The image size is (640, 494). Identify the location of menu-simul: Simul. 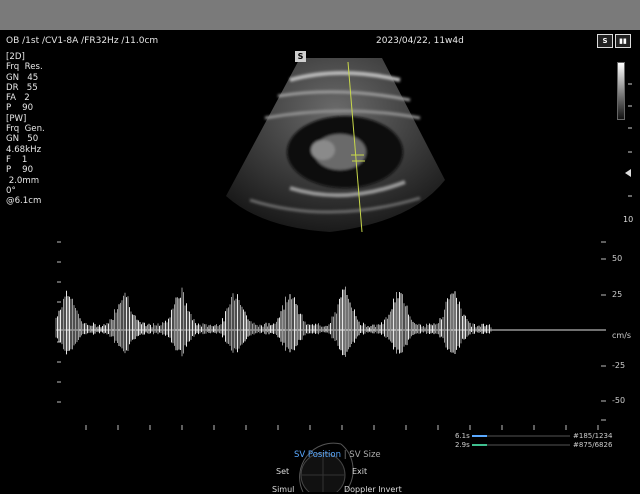
(283, 489).